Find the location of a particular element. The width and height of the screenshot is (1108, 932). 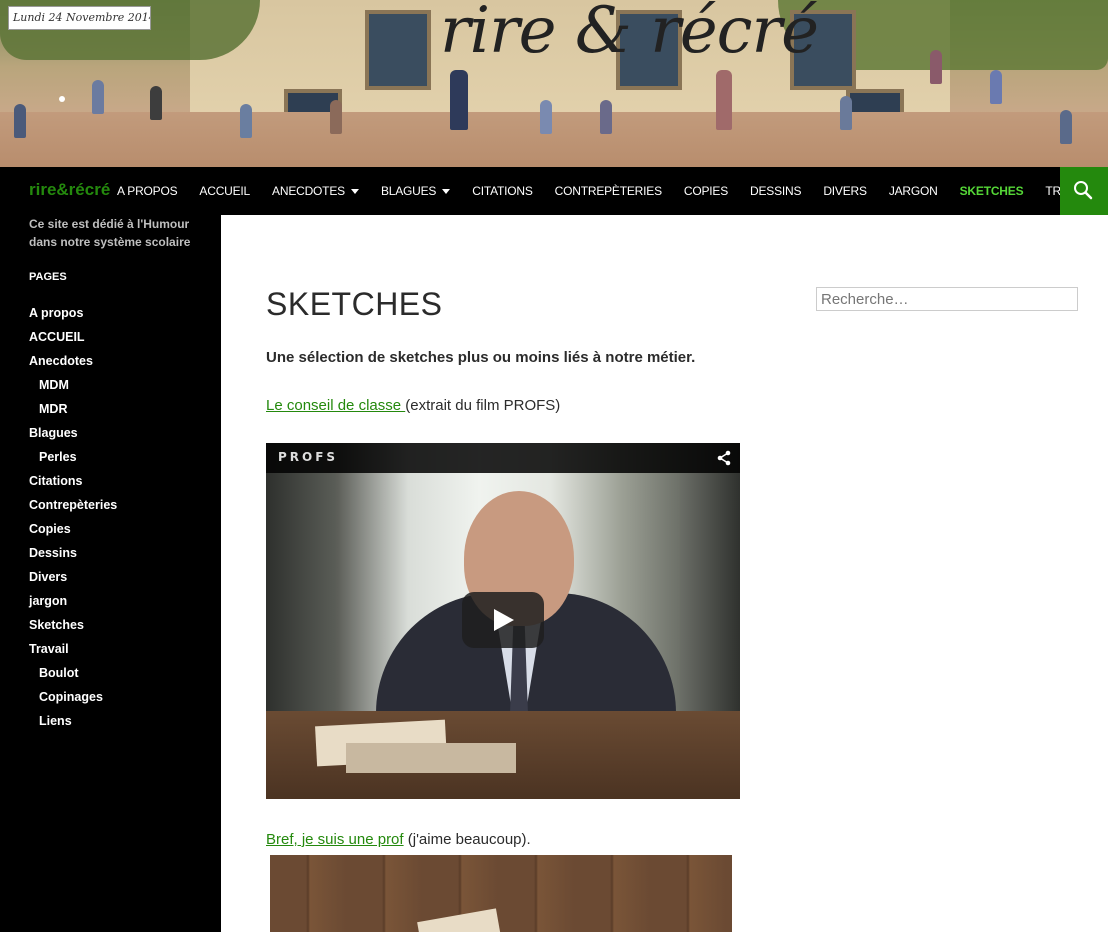

nav-item-label: ACCUEIL is located at coordinates (225, 191).